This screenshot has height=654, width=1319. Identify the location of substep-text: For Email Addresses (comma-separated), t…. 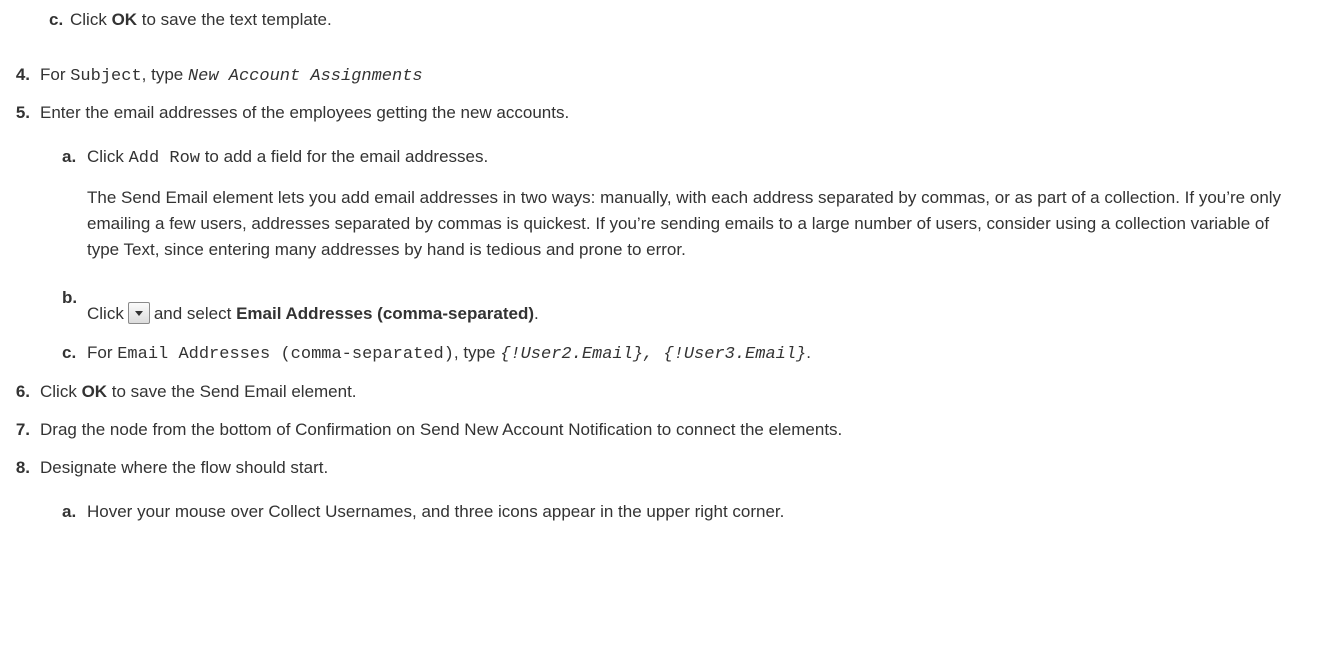
(449, 353).